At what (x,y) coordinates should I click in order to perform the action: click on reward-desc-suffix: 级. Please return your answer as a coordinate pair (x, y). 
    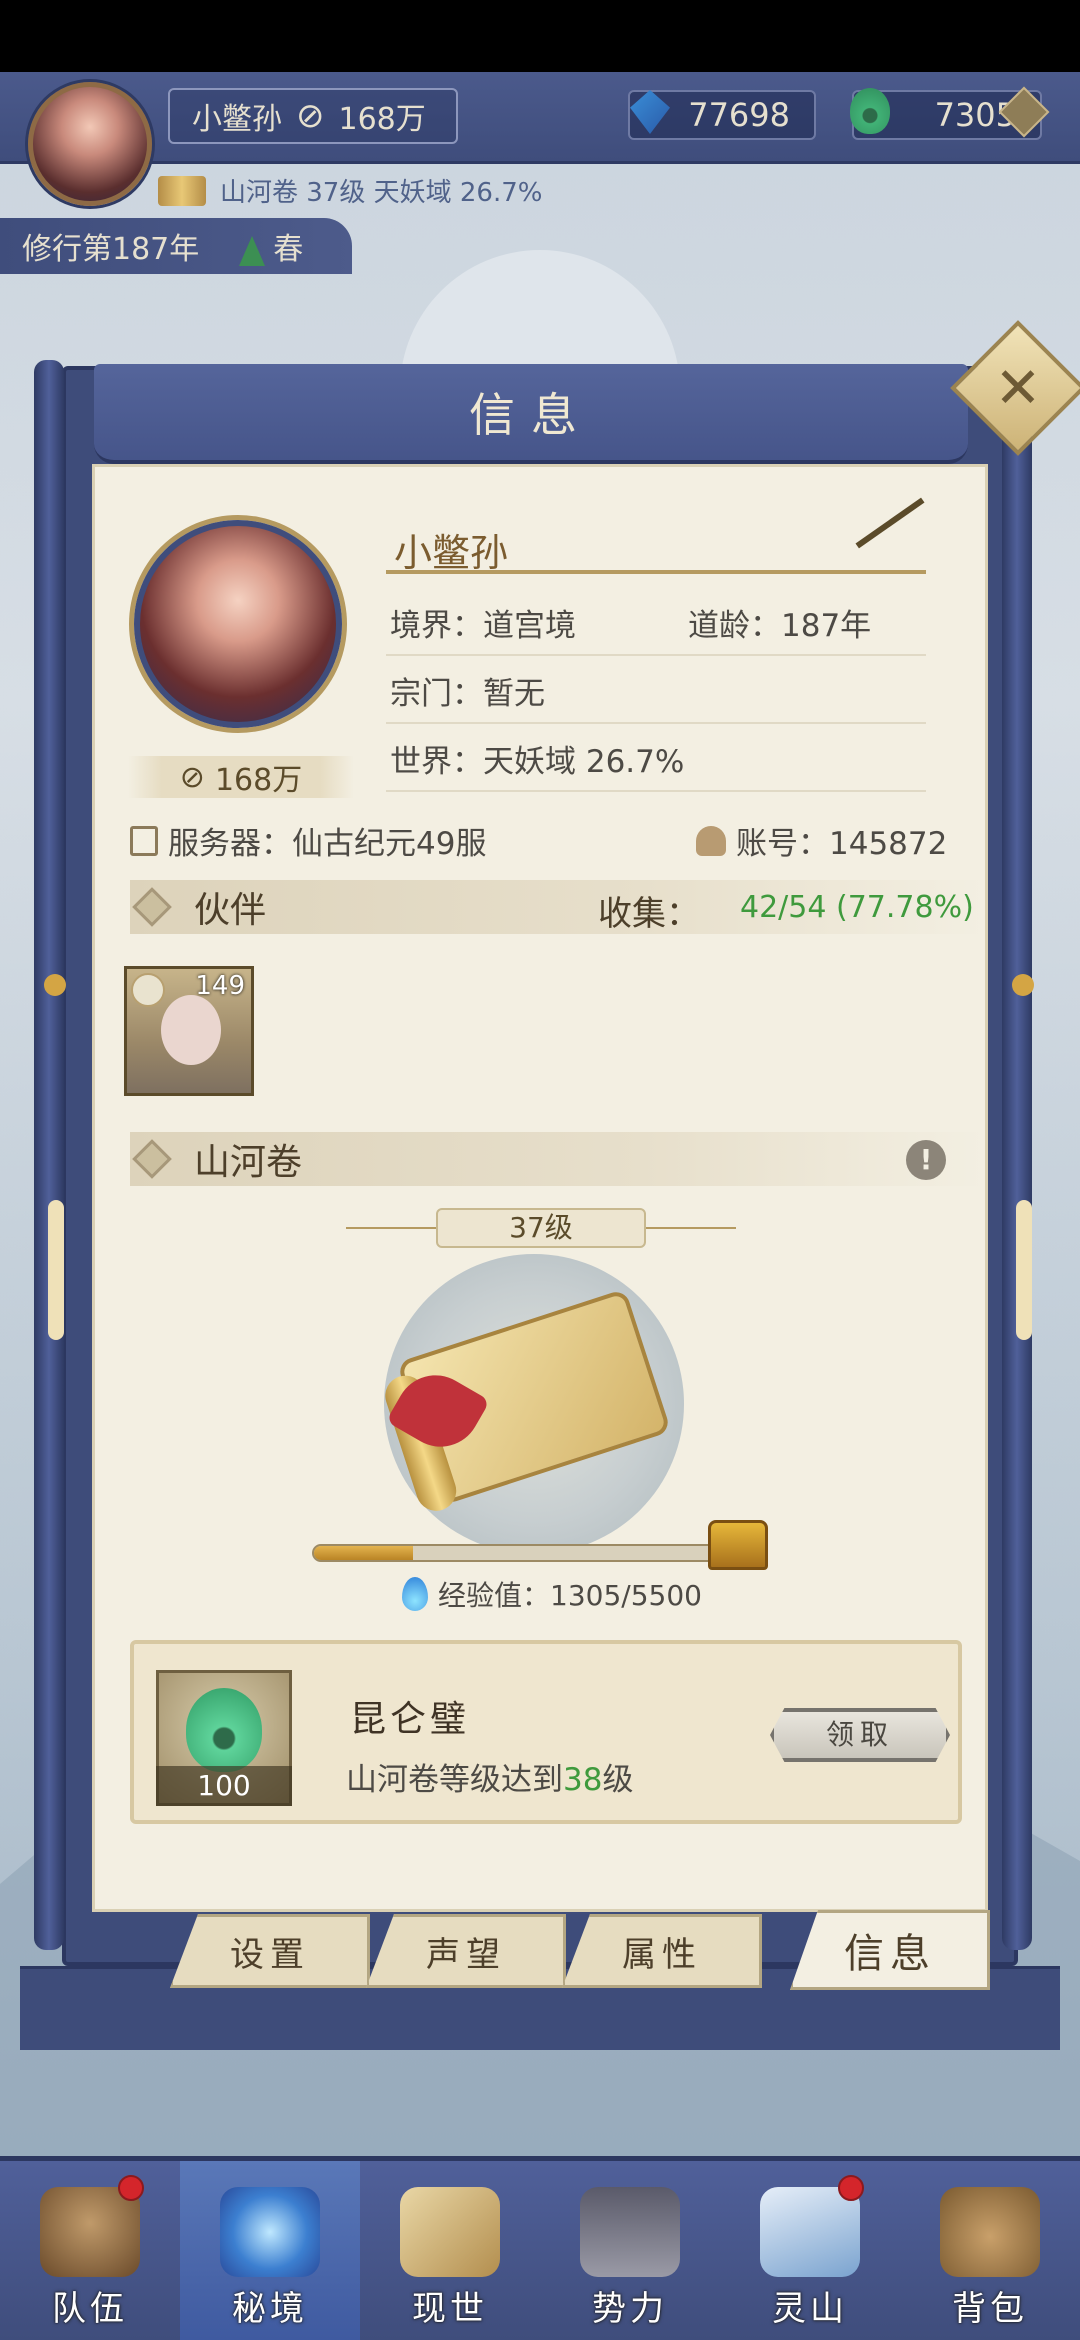
    Looking at the image, I should click on (618, 1780).